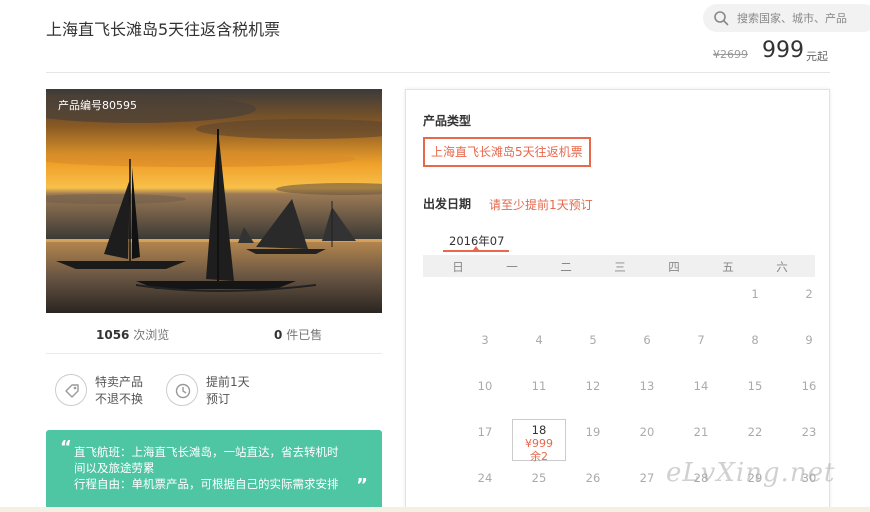 The height and width of the screenshot is (512, 870). Describe the element at coordinates (214, 336) in the screenshot. I see `product-stats: 1056 次浏览 0 件已售` at that location.